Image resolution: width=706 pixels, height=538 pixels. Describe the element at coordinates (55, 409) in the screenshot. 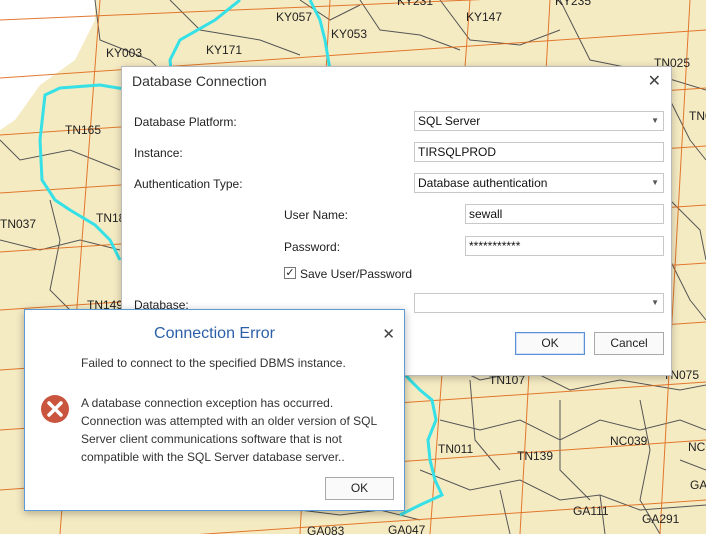

I see `error-icon` at that location.